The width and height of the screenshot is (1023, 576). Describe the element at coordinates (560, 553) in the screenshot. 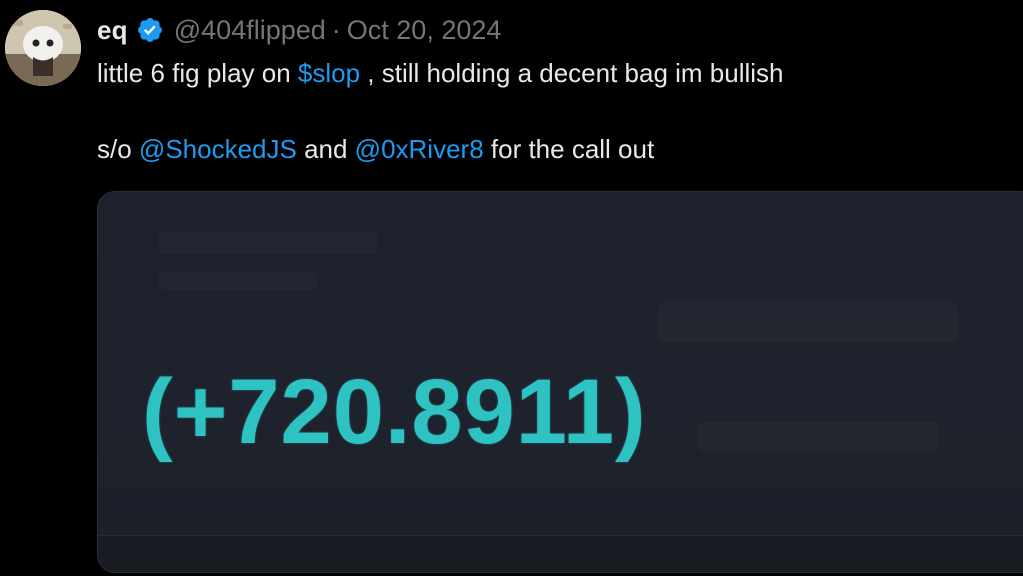

I see `media-footer-bar` at that location.